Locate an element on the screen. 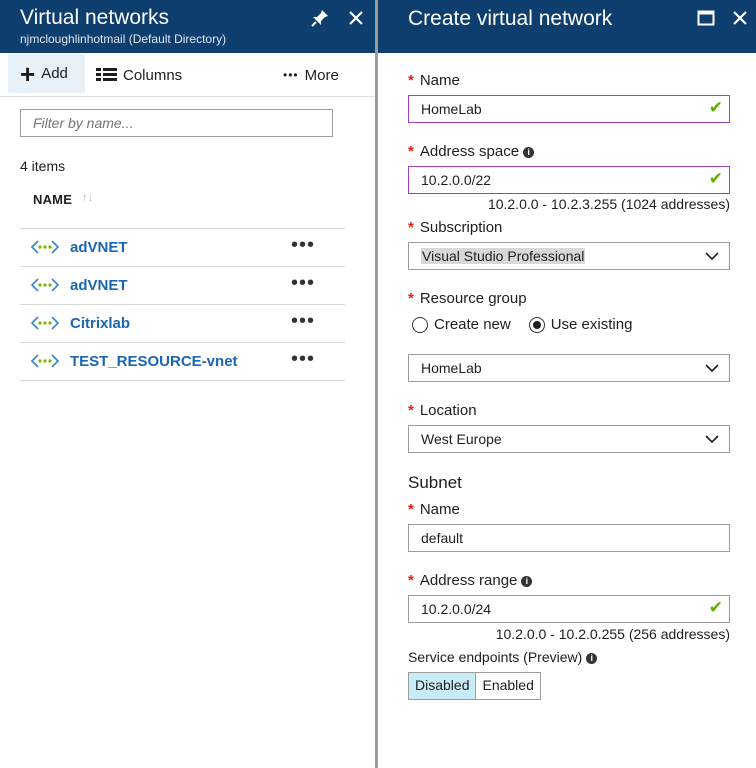  vnet-name: TEST_RESOURCE-vnet is located at coordinates (154, 361).